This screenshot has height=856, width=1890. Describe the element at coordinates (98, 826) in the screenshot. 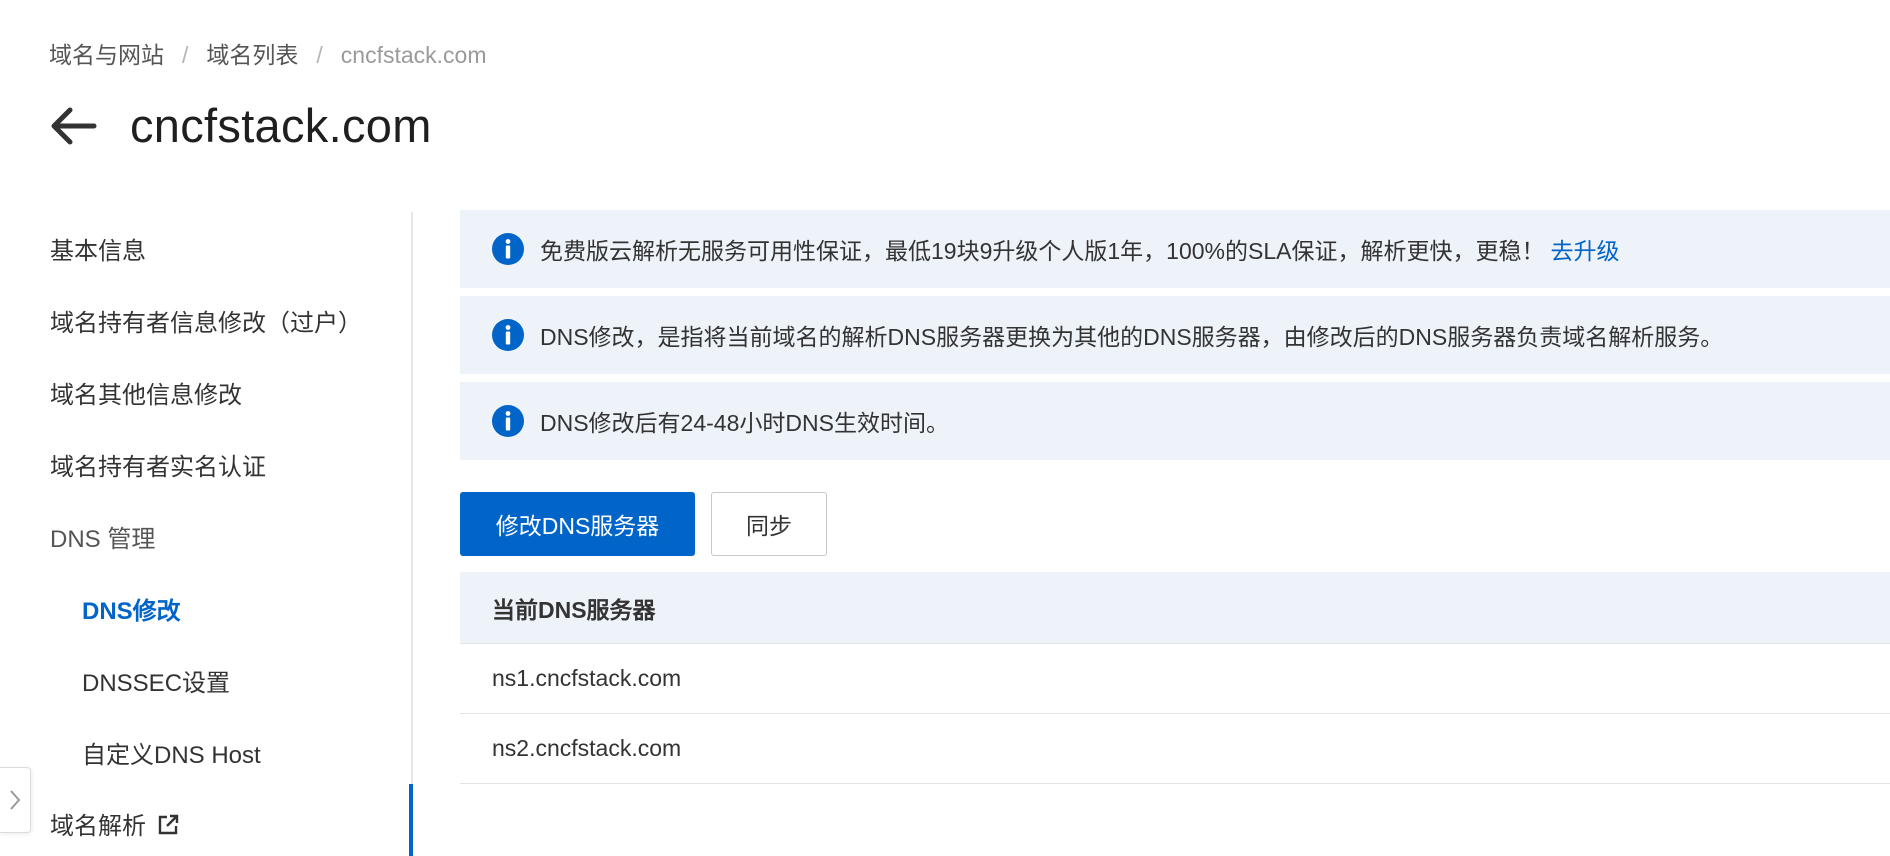

I see `sidebar-item-label: 域名解析` at that location.